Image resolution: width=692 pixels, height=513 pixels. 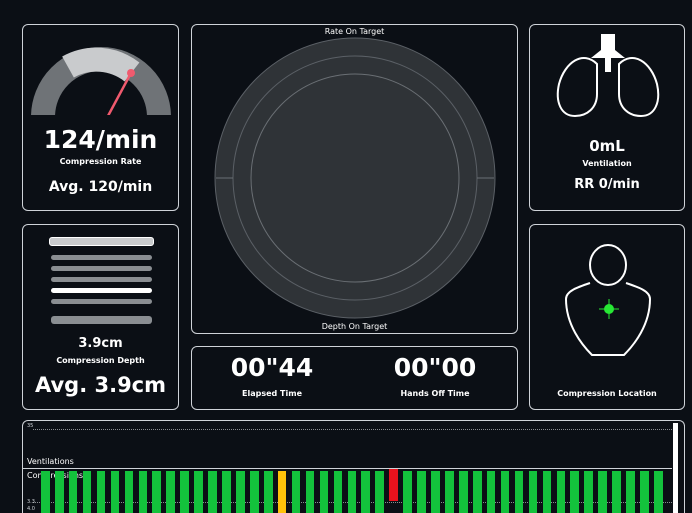 What do you see at coordinates (272, 367) in the screenshot?
I see `elapsed-time-value: 00"44` at bounding box center [272, 367].